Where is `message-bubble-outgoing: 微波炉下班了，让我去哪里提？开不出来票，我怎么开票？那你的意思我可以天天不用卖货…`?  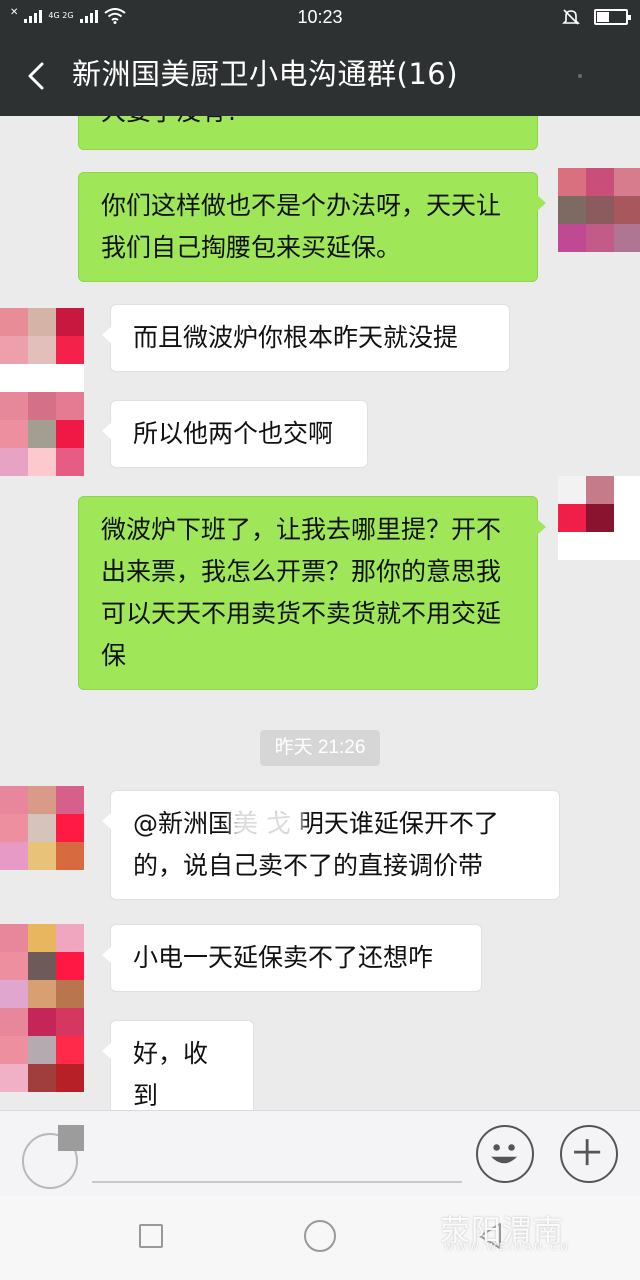 message-bubble-outgoing: 微波炉下班了，让我去哪里提？开不出来票，我怎么开票？那你的意思我可以天天不用卖货… is located at coordinates (312, 593).